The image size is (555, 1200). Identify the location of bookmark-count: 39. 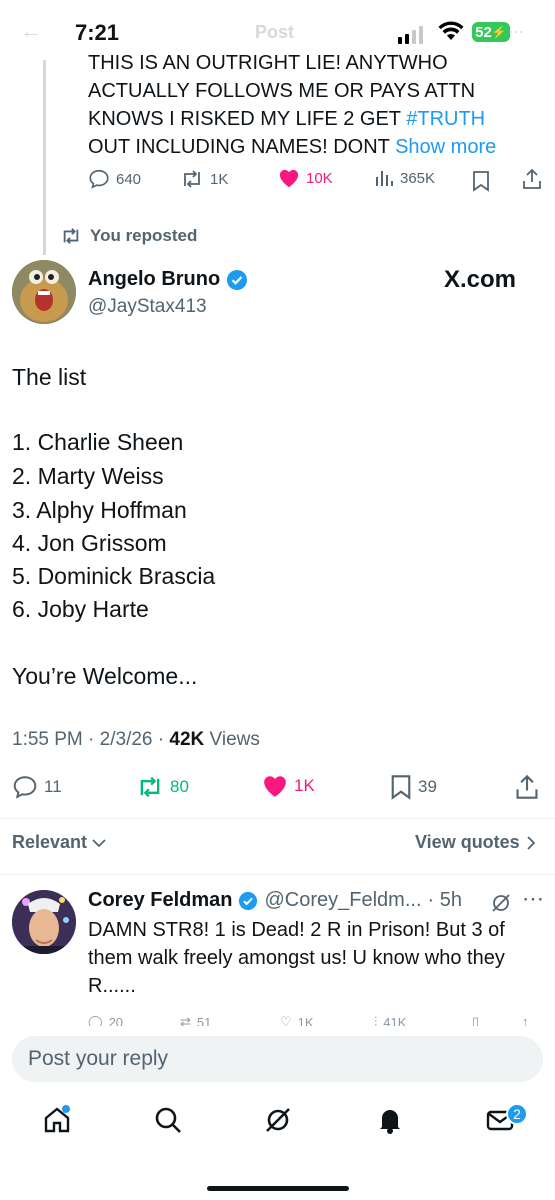
(427, 786).